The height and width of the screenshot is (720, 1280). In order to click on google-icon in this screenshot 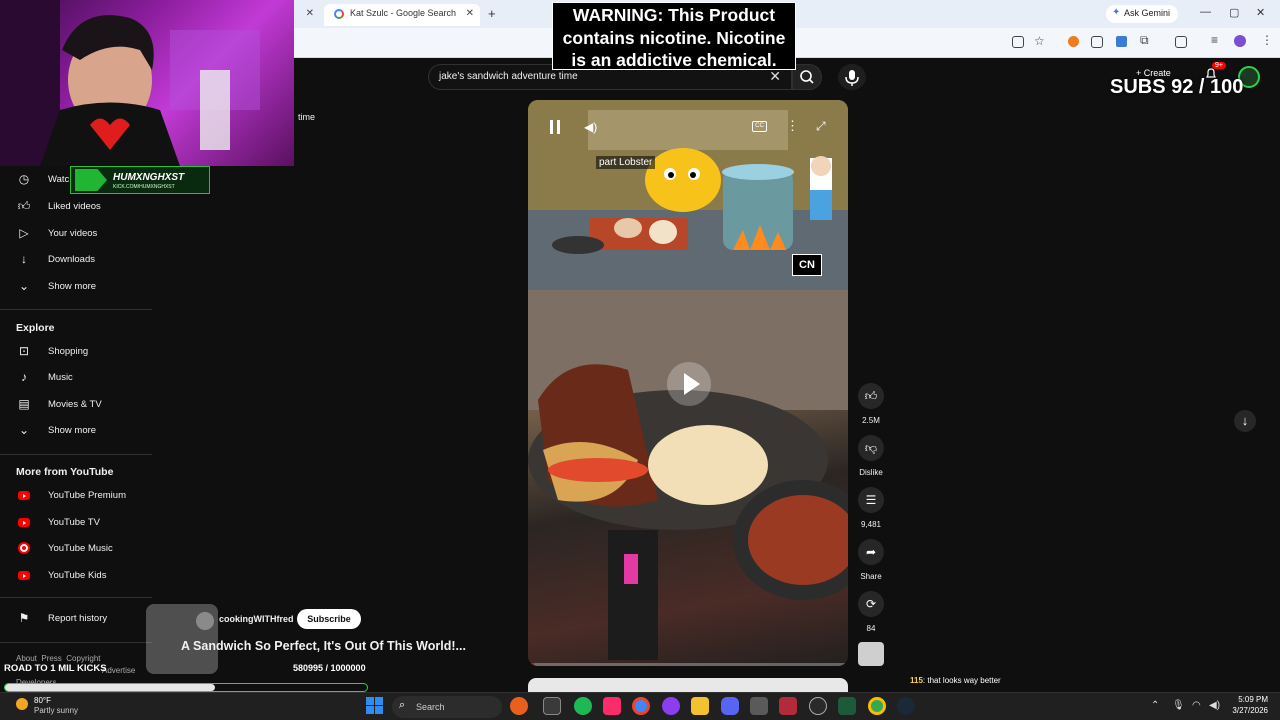, I will do `click(339, 14)`.